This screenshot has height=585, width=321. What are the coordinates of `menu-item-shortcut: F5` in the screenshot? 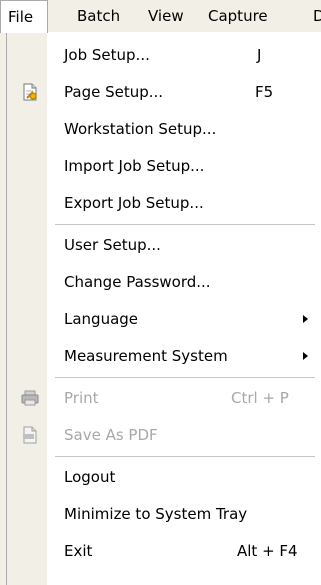 It's located at (264, 92).